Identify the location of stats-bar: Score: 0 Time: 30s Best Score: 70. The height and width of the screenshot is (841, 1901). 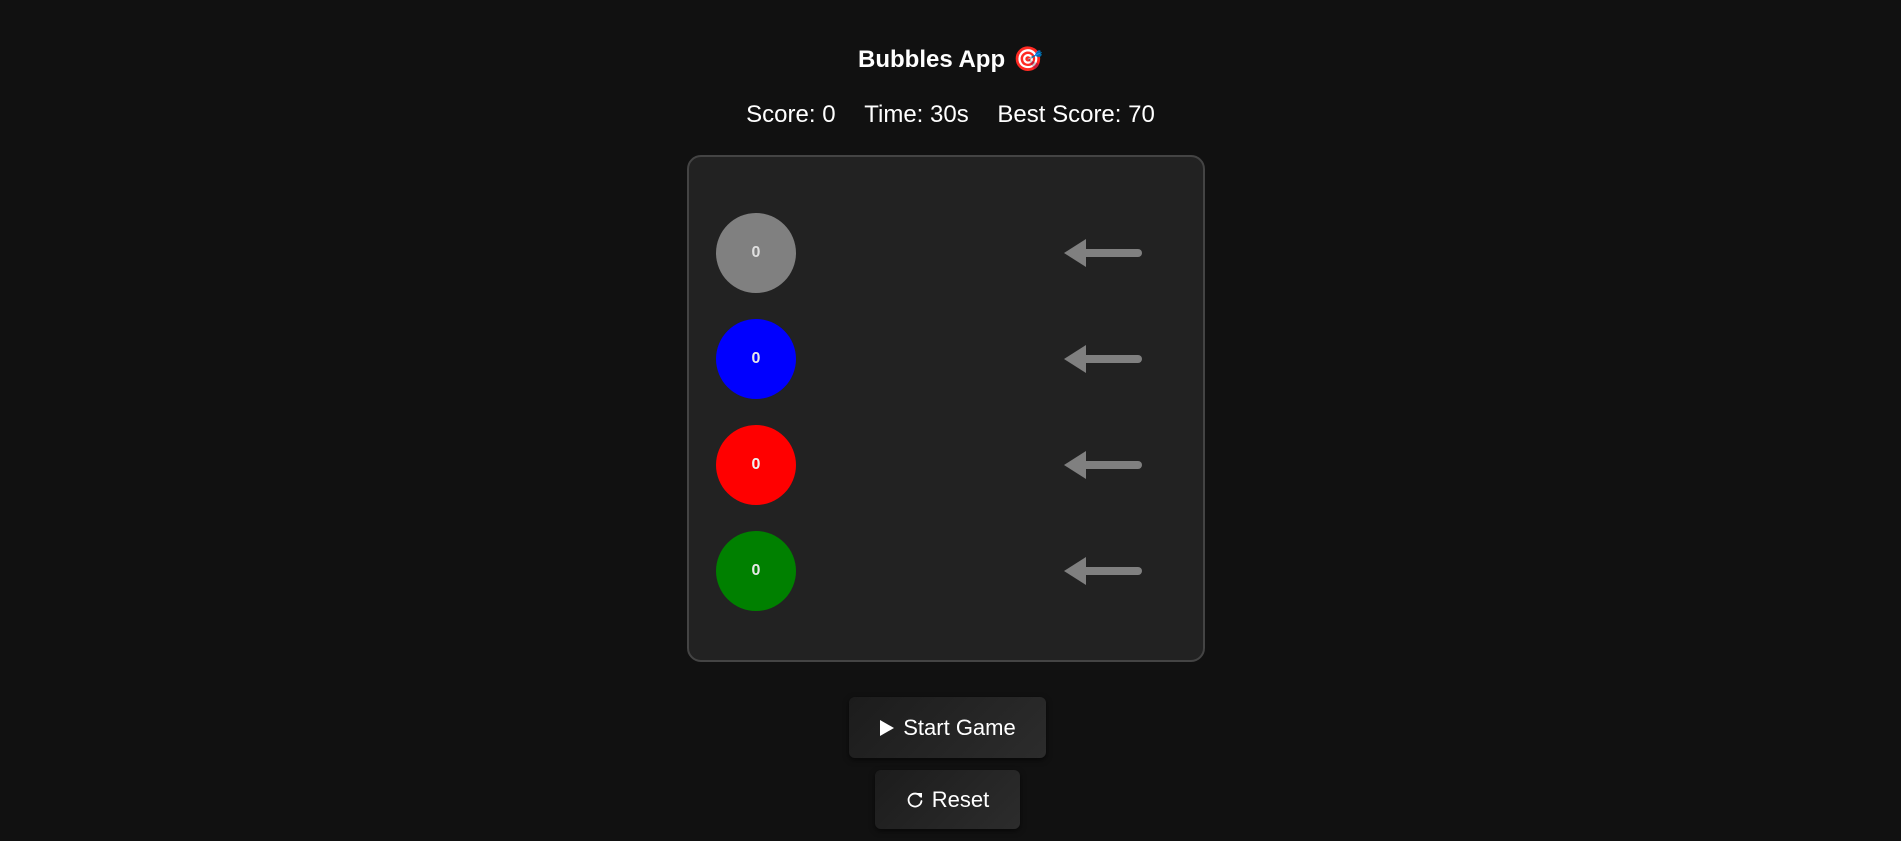
(950, 115).